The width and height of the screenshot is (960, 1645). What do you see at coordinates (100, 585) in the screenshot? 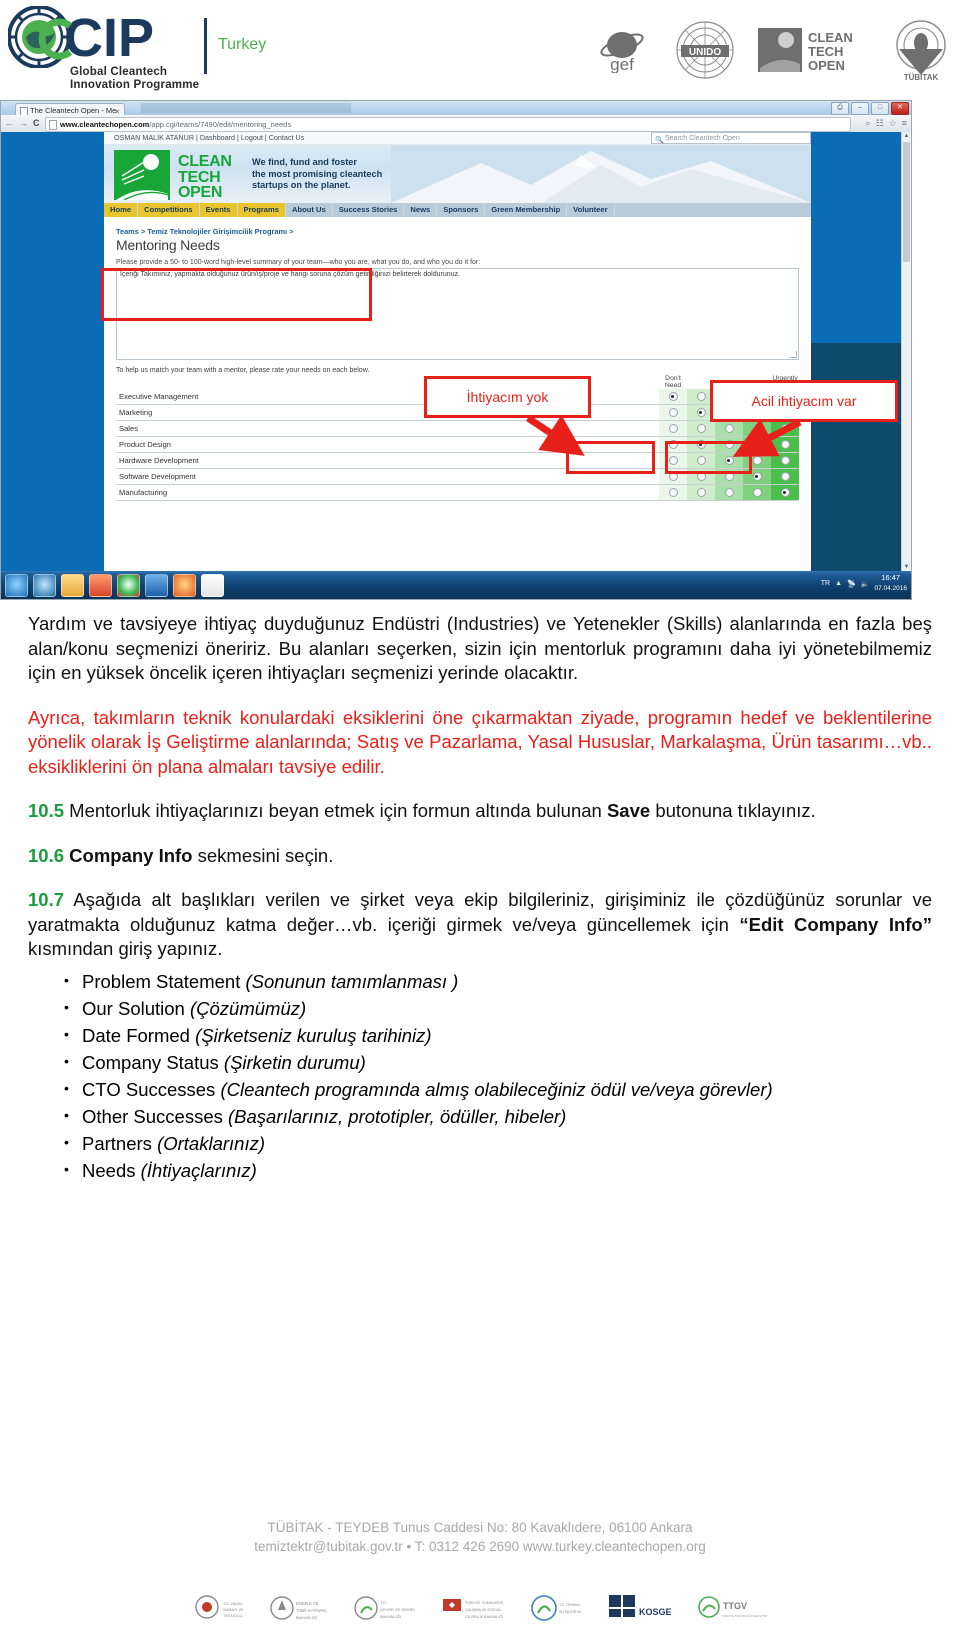
I see `media-player-icon` at bounding box center [100, 585].